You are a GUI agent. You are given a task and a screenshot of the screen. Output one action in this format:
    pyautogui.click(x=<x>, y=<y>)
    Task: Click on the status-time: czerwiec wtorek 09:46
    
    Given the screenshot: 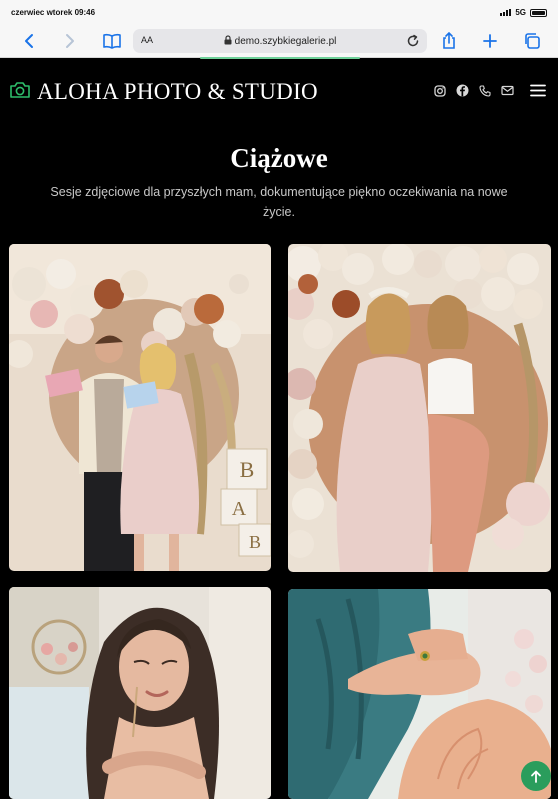 What is the action you would take?
    pyautogui.click(x=53, y=12)
    